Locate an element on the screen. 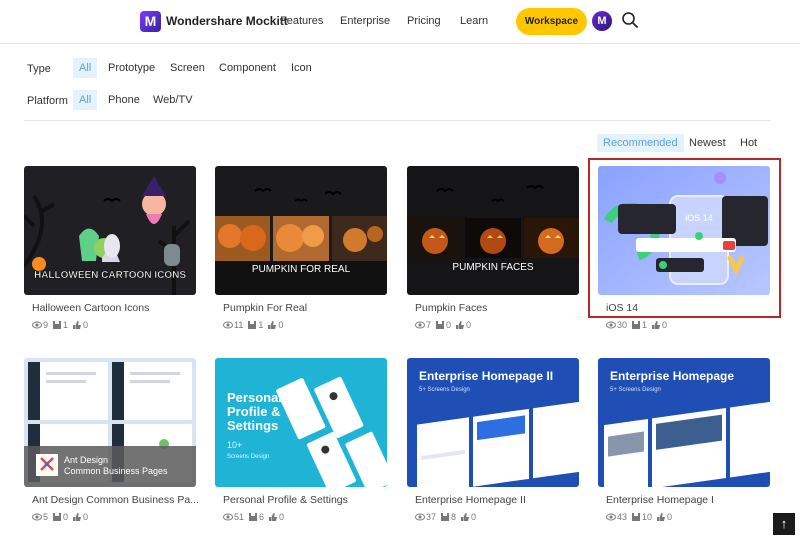 The height and width of the screenshot is (538, 800). views-count: 7 is located at coordinates (429, 325).